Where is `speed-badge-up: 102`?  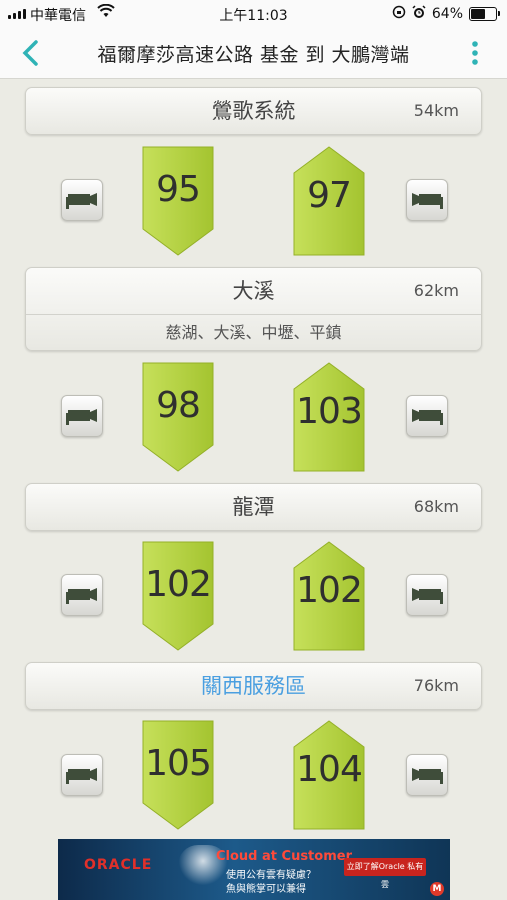 speed-badge-up: 102 is located at coordinates (329, 596).